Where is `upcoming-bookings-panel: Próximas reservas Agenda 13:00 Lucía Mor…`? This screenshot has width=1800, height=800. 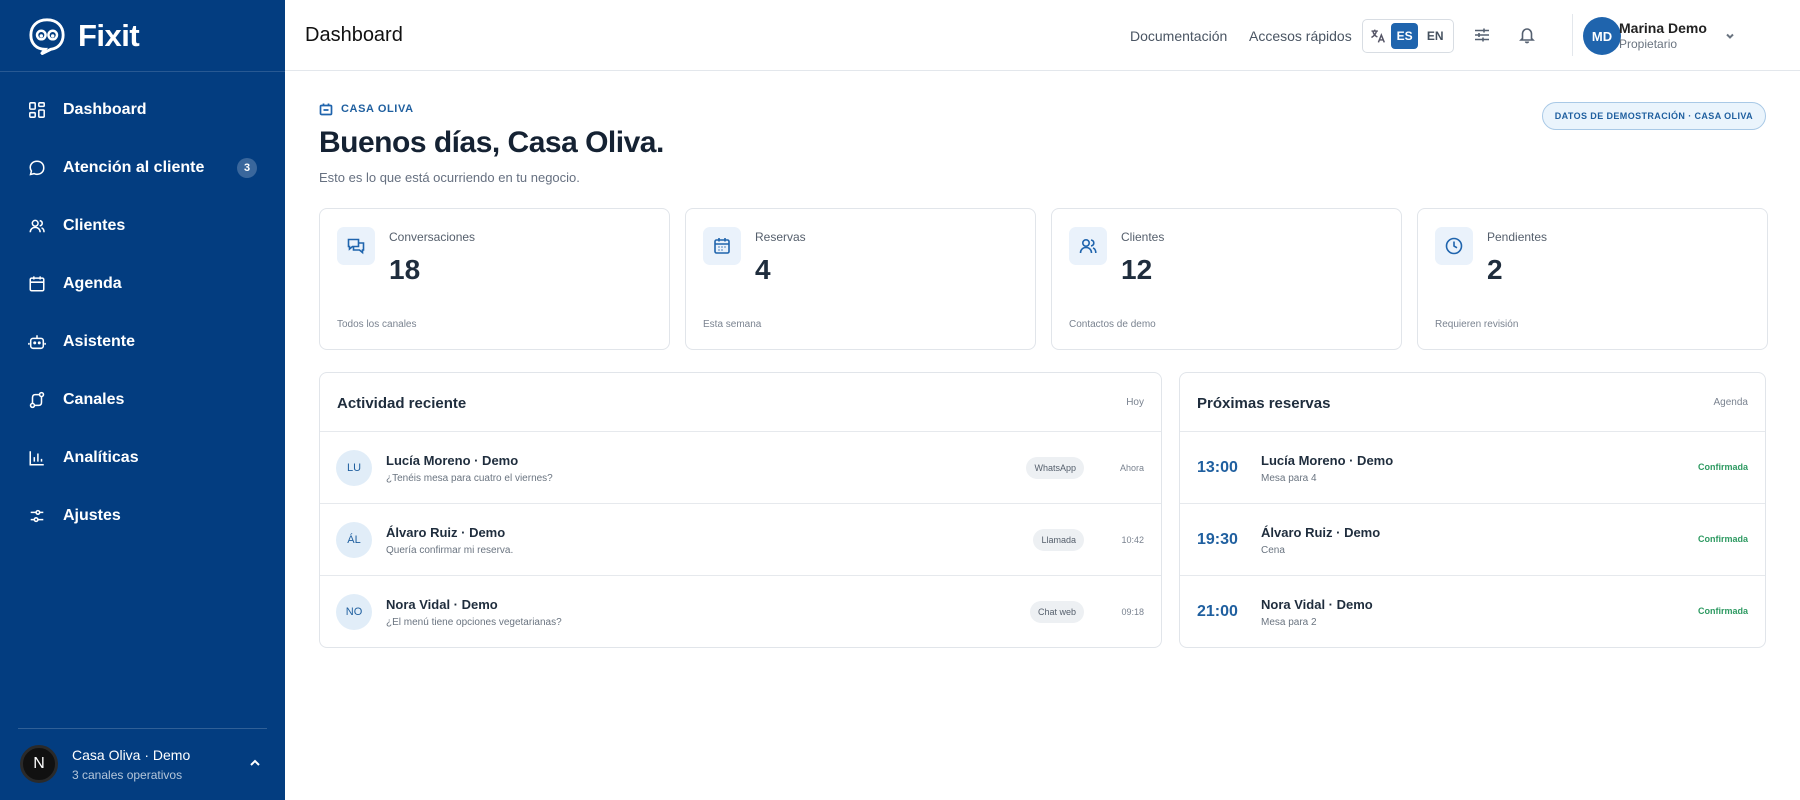 upcoming-bookings-panel: Próximas reservas Agenda 13:00 Lucía Mor… is located at coordinates (1472, 510).